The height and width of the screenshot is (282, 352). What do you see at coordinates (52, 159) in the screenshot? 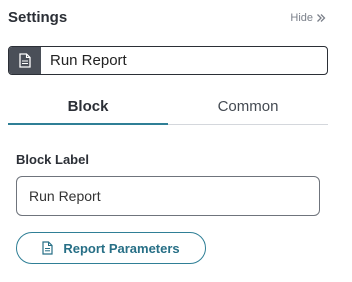
I see `block-label-heading: Block Label` at bounding box center [52, 159].